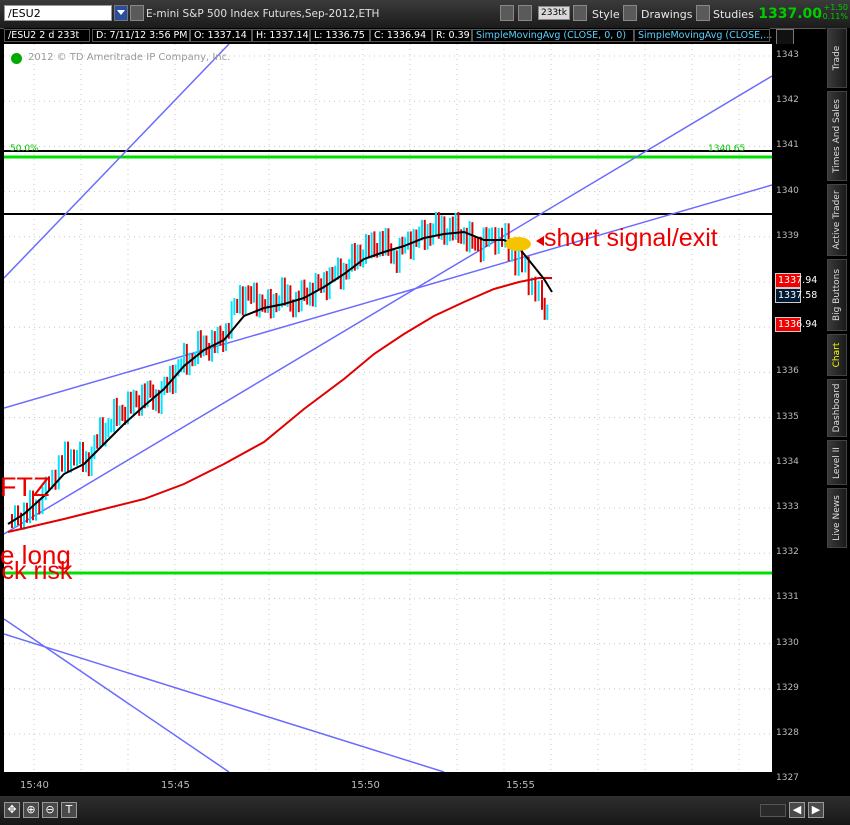 The height and width of the screenshot is (825, 850). I want to click on side-tab-times-and-sales: Times And Sales, so click(837, 136).